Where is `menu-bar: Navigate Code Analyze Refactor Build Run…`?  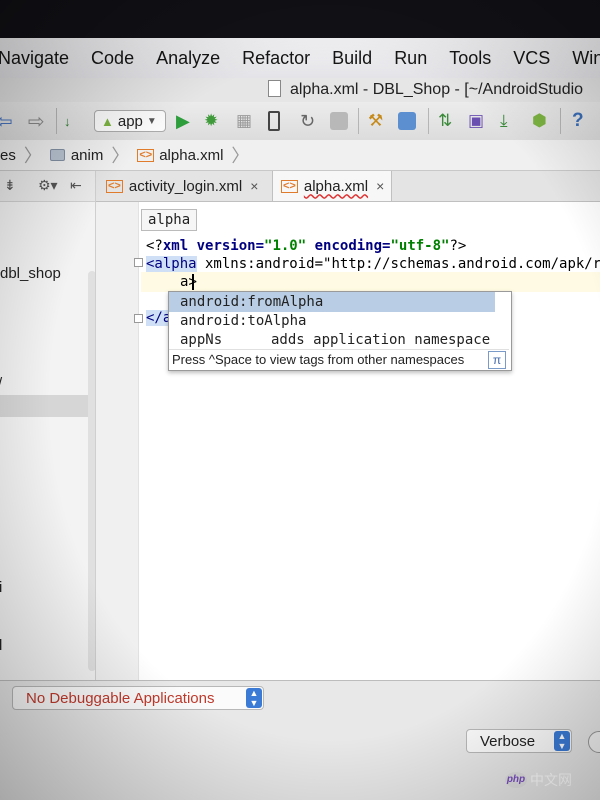 menu-bar: Navigate Code Analyze Refactor Build Run… is located at coordinates (300, 58).